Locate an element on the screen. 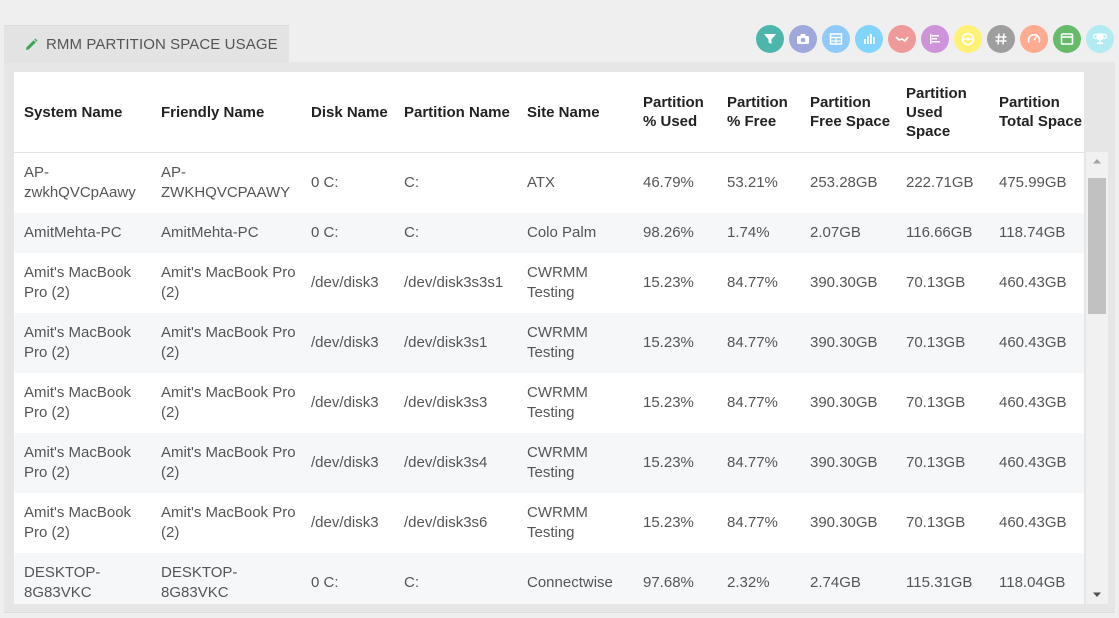 This screenshot has height=618, width=1119. header-site-name: Site Name is located at coordinates (575, 112).